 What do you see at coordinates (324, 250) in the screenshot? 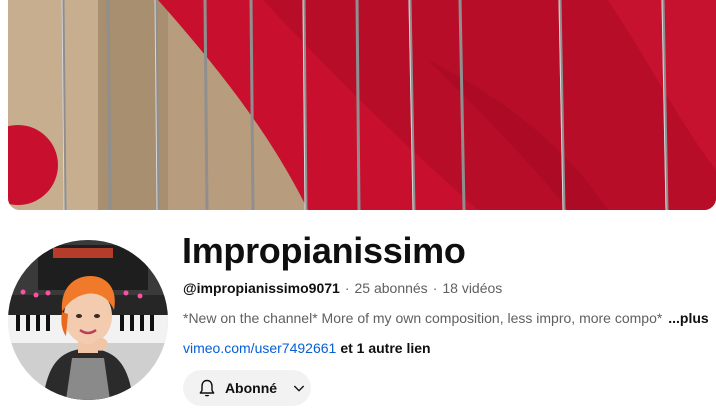
I see `channel-name: Impropianissimo` at bounding box center [324, 250].